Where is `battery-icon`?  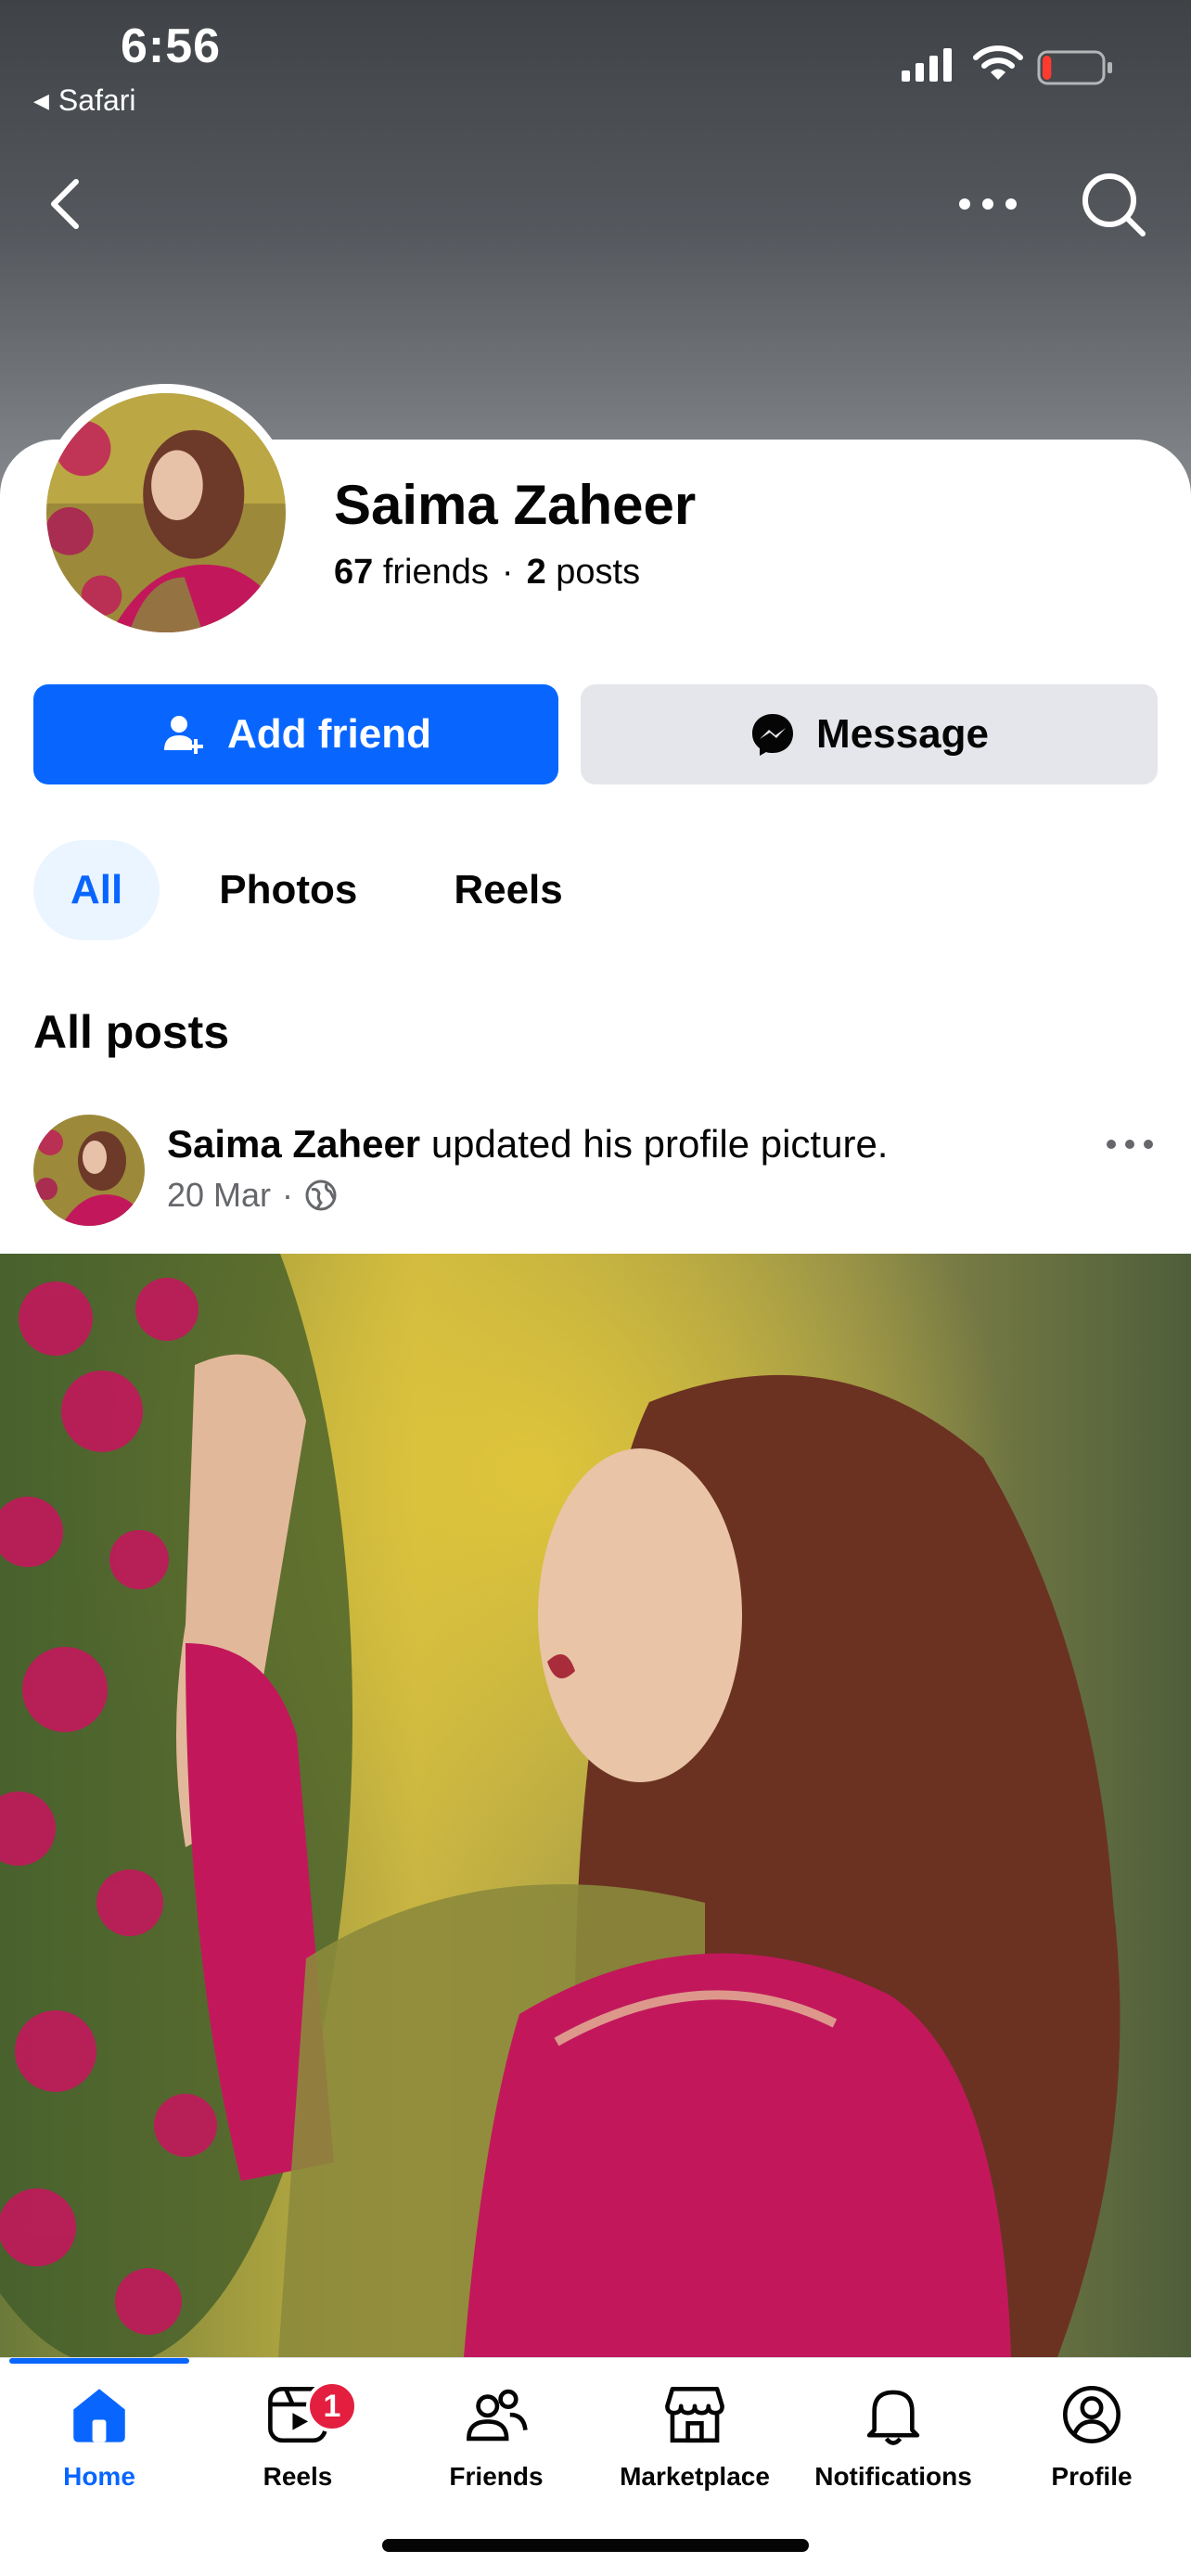 battery-icon is located at coordinates (1074, 67).